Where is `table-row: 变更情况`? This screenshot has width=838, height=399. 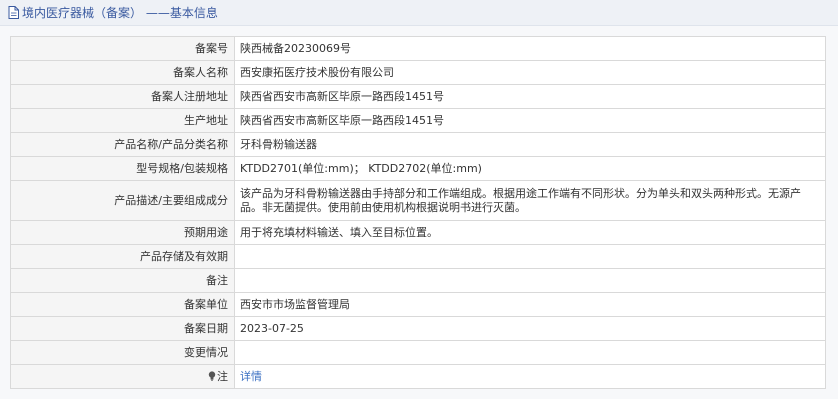
table-row: 变更情况 is located at coordinates (418, 352).